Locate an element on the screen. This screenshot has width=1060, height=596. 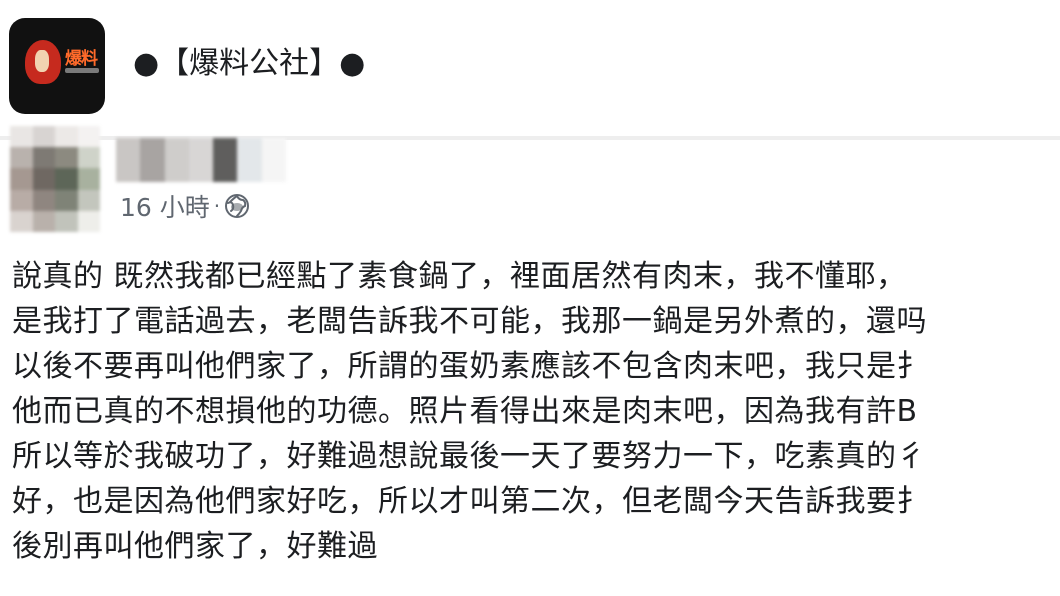
post-text-line: 以後不要再叫他們家了，所謂的蛋奶素應該不包含肉末吧，我只是扌 is located at coordinates (469, 366).